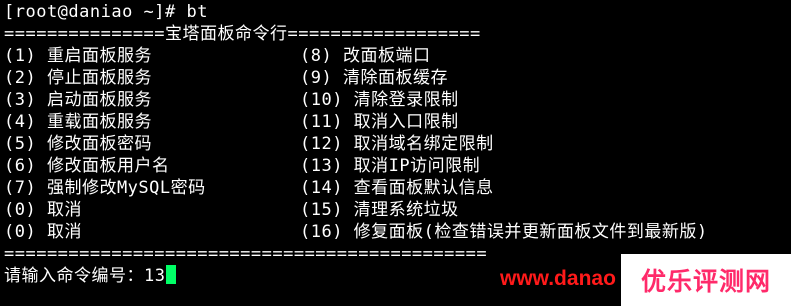 The height and width of the screenshot is (306, 791). What do you see at coordinates (504, 232) in the screenshot?
I see `menu-item-repair-panel: (16) 修复面板(检查错误并更新面板文件到最新版)` at bounding box center [504, 232].